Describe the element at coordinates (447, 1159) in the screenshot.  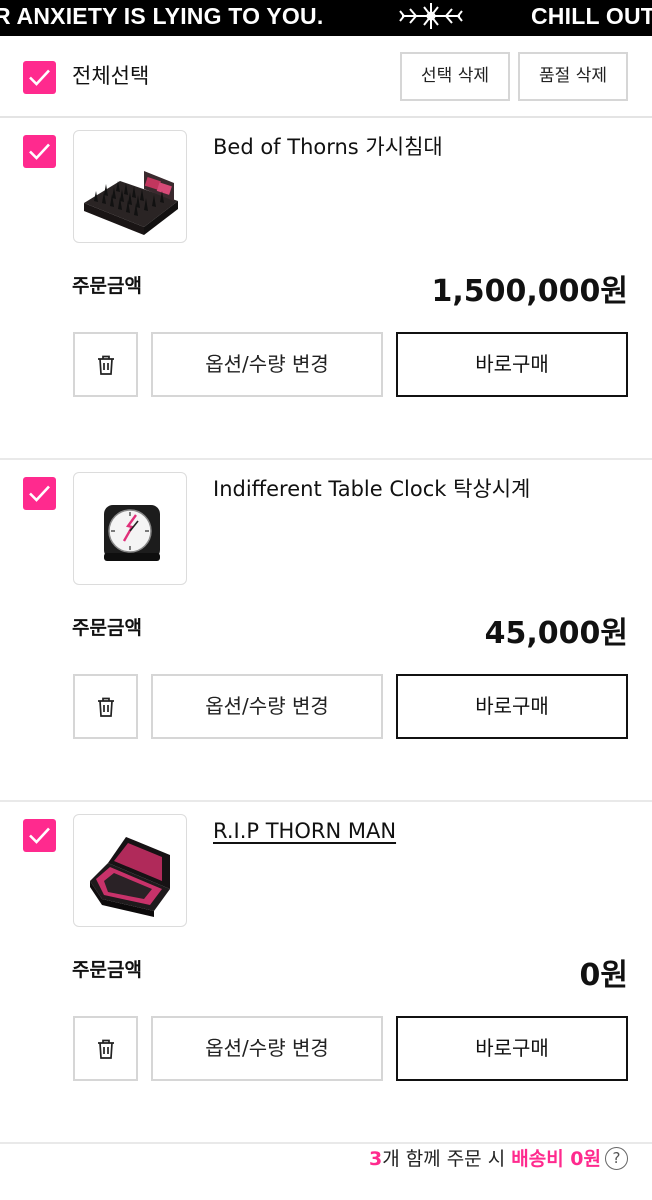
I see `shipping-summary-text: 개 함께 주문 시` at that location.